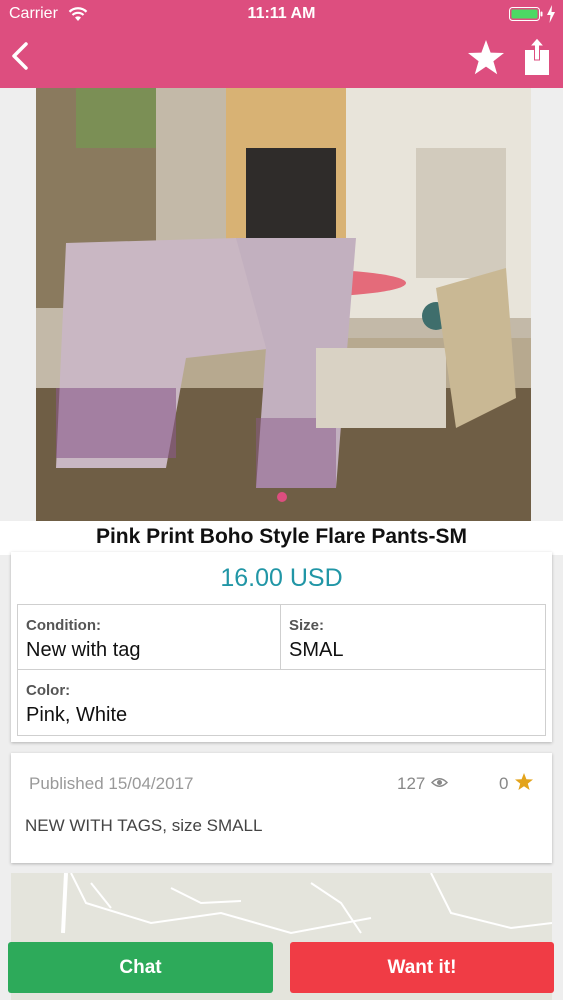 The image size is (563, 1000). Describe the element at coordinates (316, 650) in the screenshot. I see `size-value: SMAL` at that location.